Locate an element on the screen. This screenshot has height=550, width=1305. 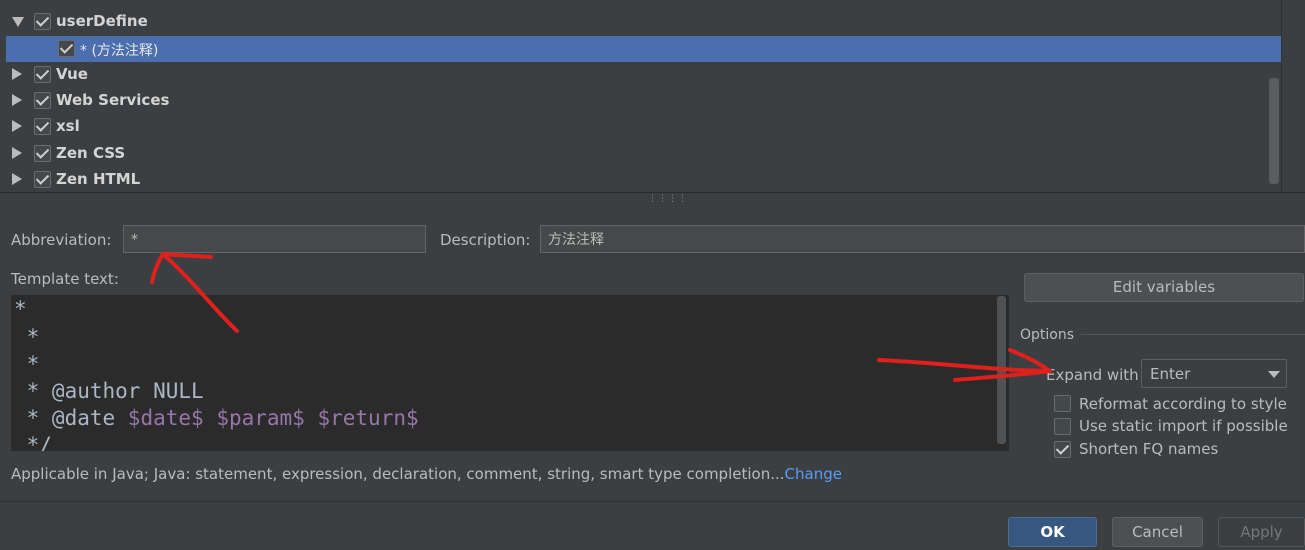
reformat-label: Reformat according to style is located at coordinates (1183, 404).